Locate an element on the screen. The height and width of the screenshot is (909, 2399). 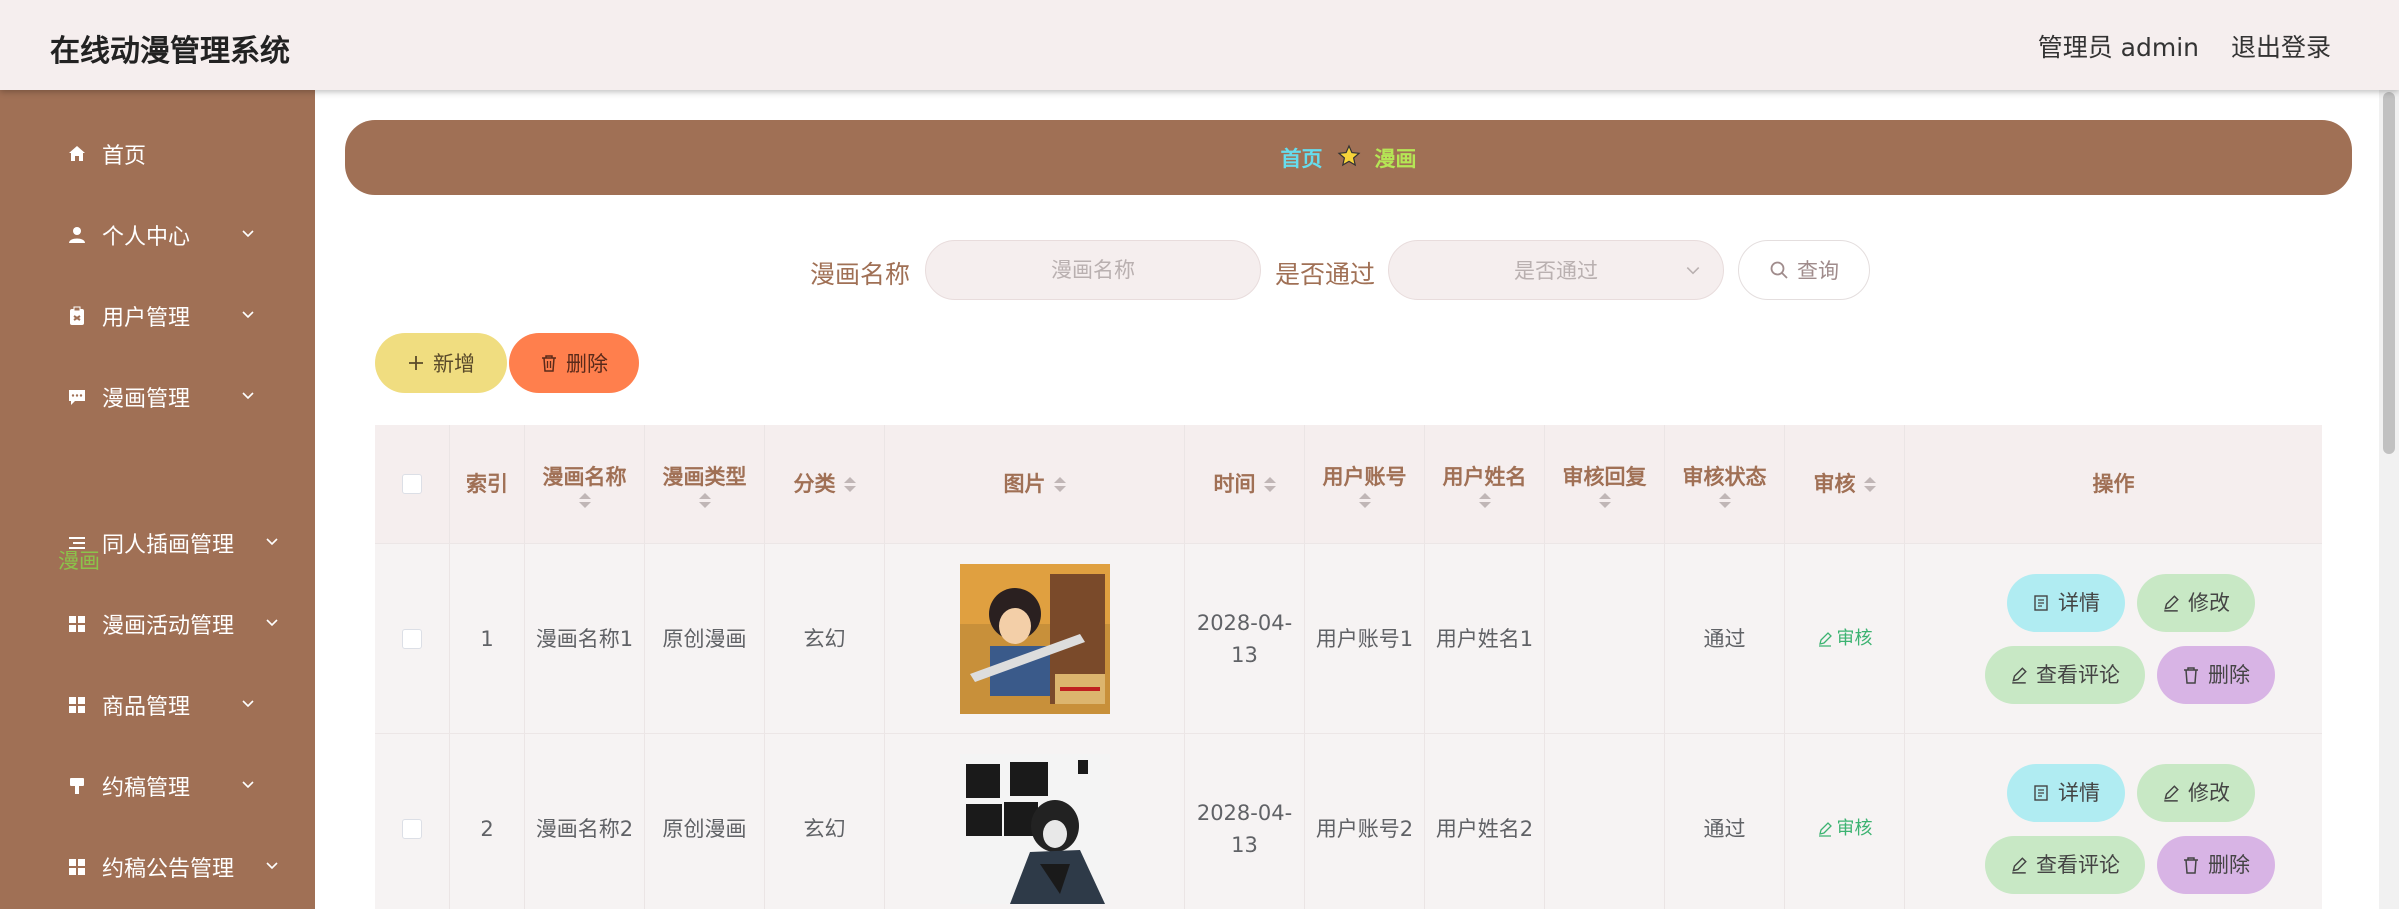
cell-account: 用户账号1 is located at coordinates (1365, 638).